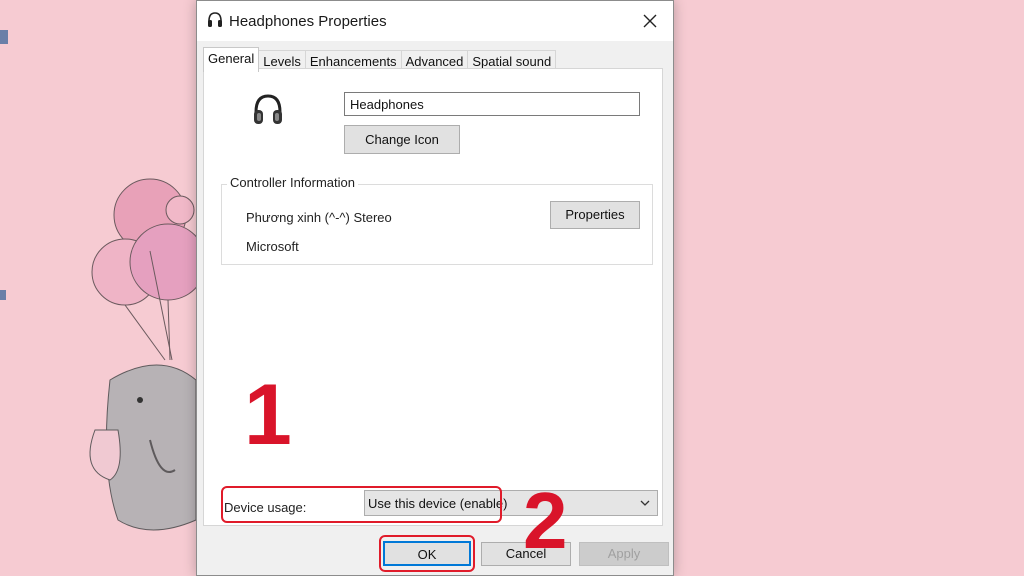 The height and width of the screenshot is (576, 1024). Describe the element at coordinates (645, 503) in the screenshot. I see `chevron-down-icon` at that location.